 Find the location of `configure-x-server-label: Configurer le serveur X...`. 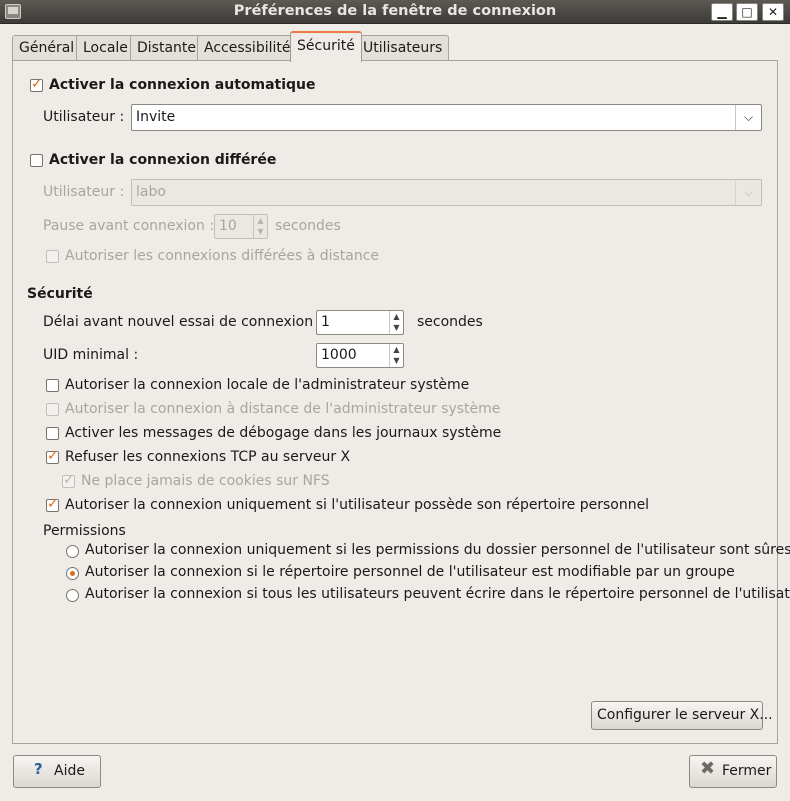

configure-x-server-label: Configurer le serveur X... is located at coordinates (685, 715).